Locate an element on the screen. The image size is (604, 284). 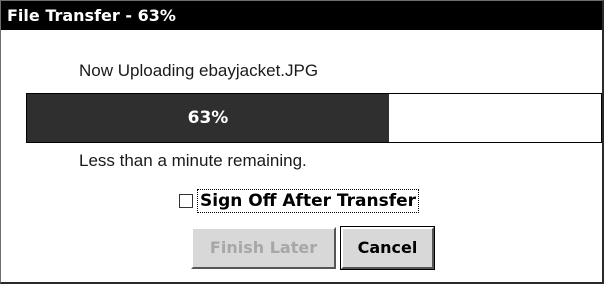
cancel-button: Cancel is located at coordinates (387, 248).